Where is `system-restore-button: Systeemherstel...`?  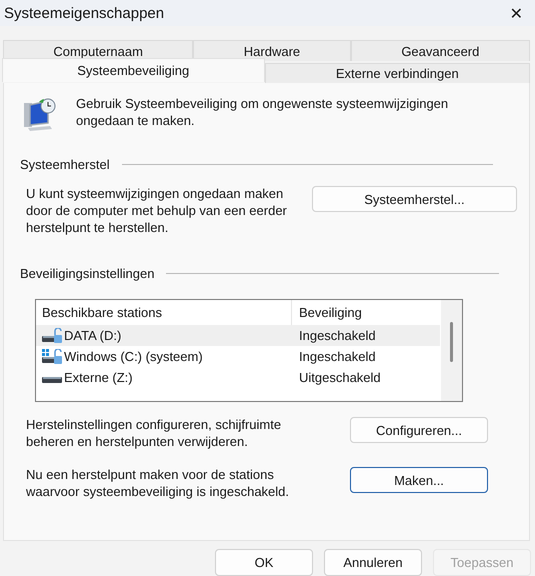 system-restore-button: Systeemherstel... is located at coordinates (414, 199).